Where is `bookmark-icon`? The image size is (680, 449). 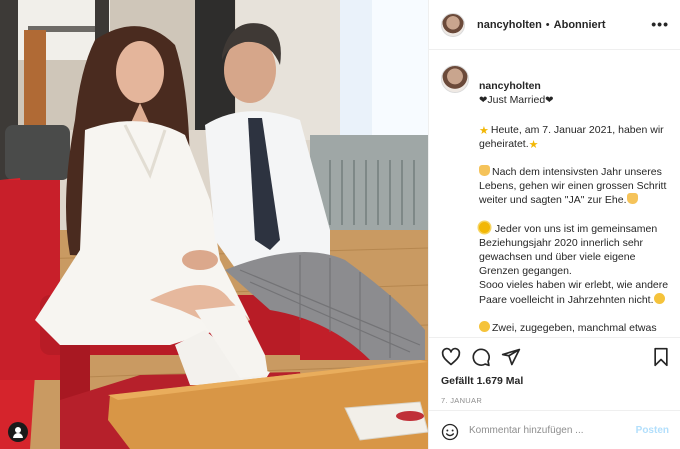
bookmark-icon is located at coordinates (661, 357).